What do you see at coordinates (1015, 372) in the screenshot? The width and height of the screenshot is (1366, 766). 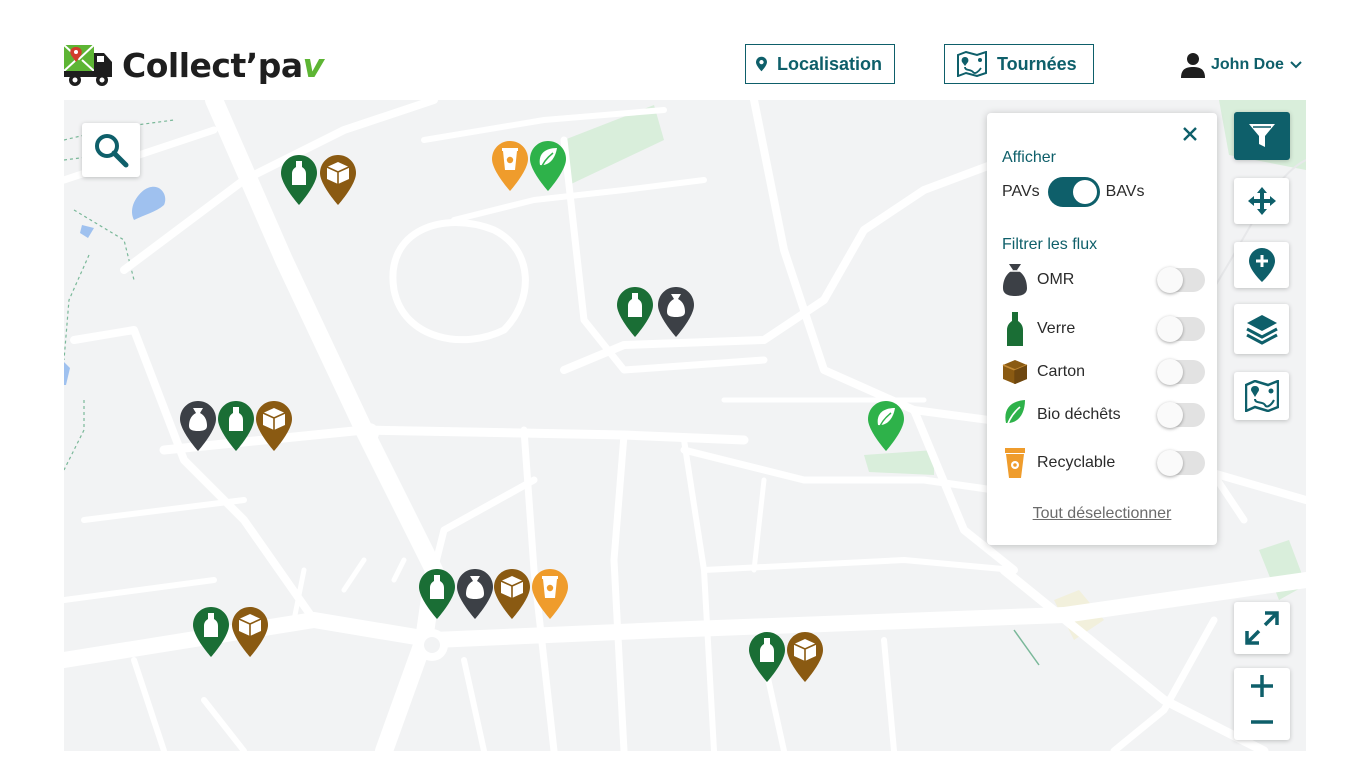 I see `box-icon` at bounding box center [1015, 372].